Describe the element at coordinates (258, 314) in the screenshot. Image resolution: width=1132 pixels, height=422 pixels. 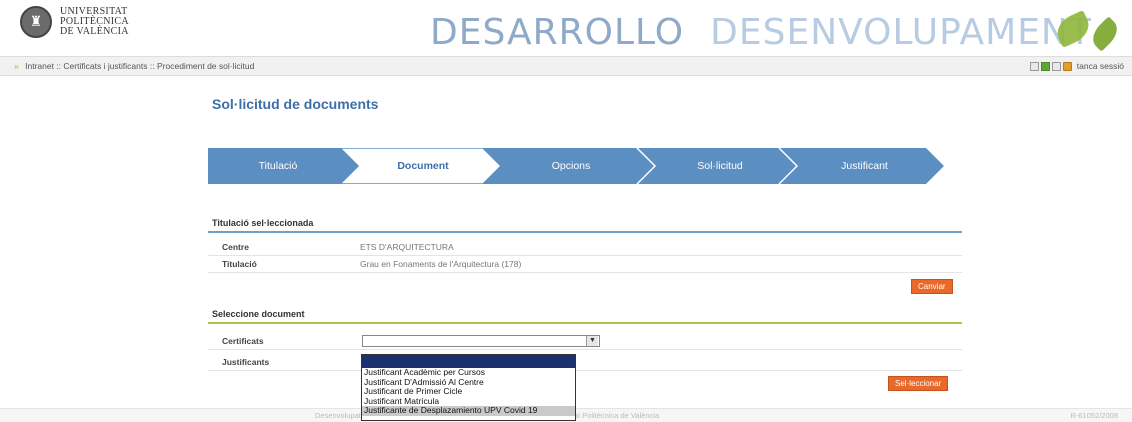
I see `select-document-heading: Seleccione document` at that location.